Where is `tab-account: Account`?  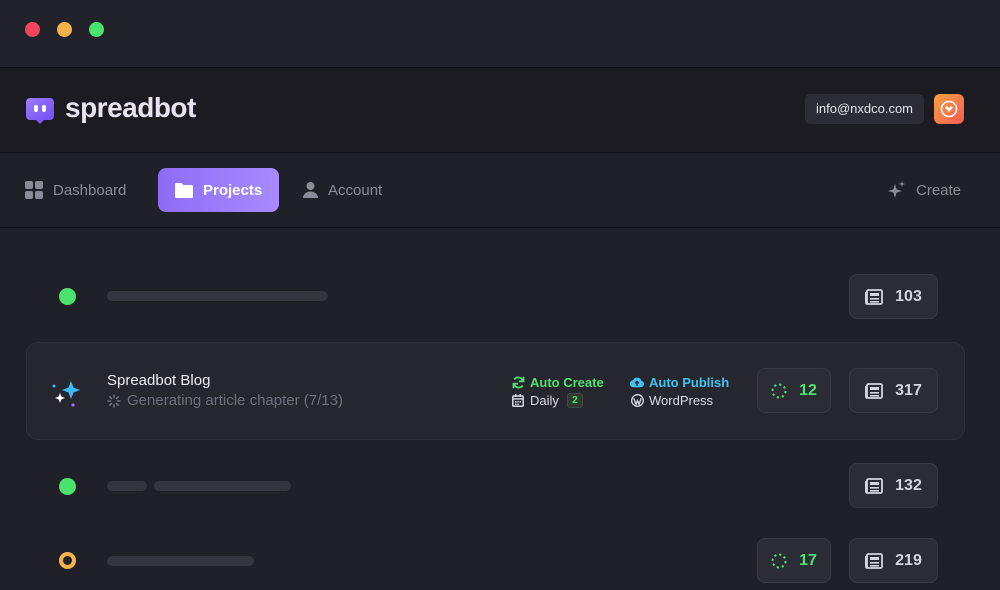
tab-account: Account is located at coordinates (342, 190).